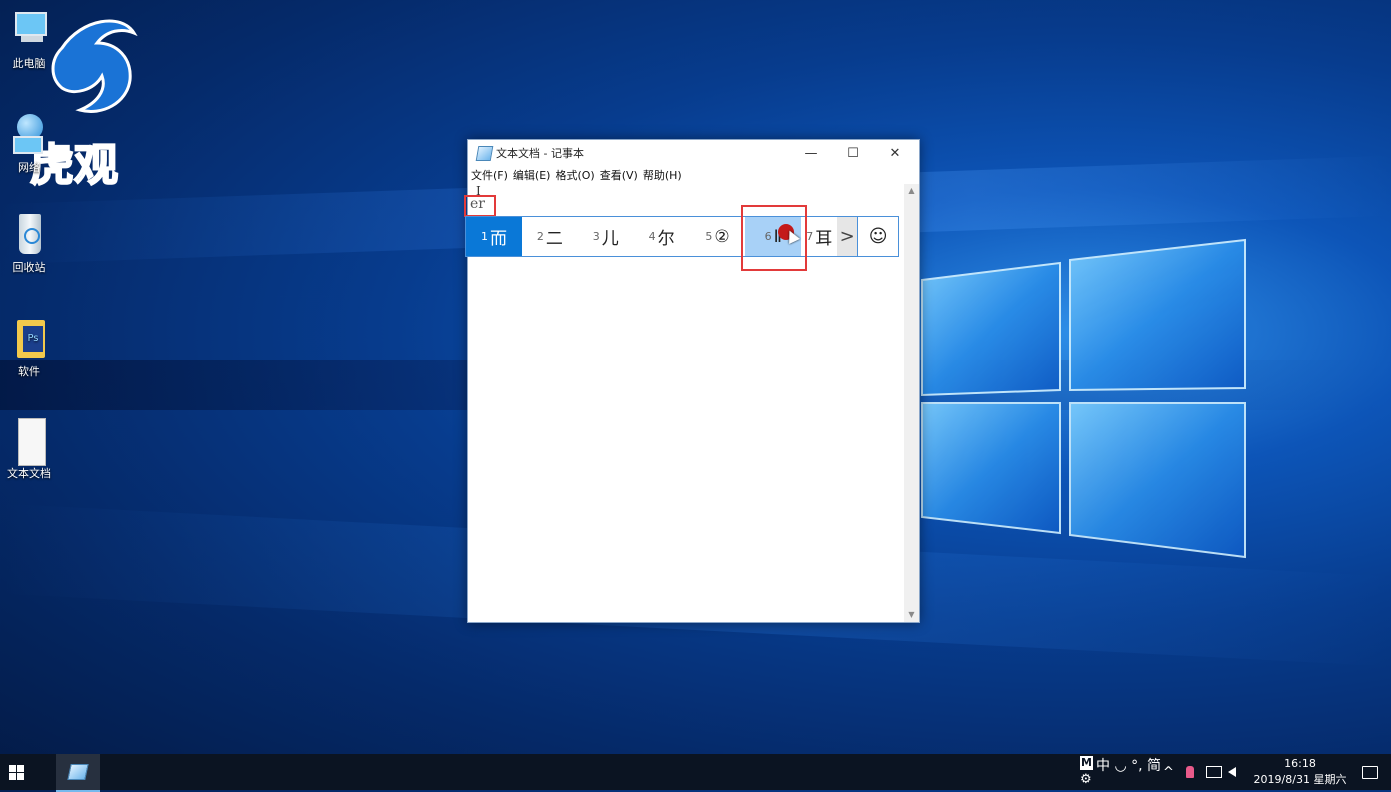  Describe the element at coordinates (29, 234) in the screenshot. I see `recycle-bin-icon` at that location.